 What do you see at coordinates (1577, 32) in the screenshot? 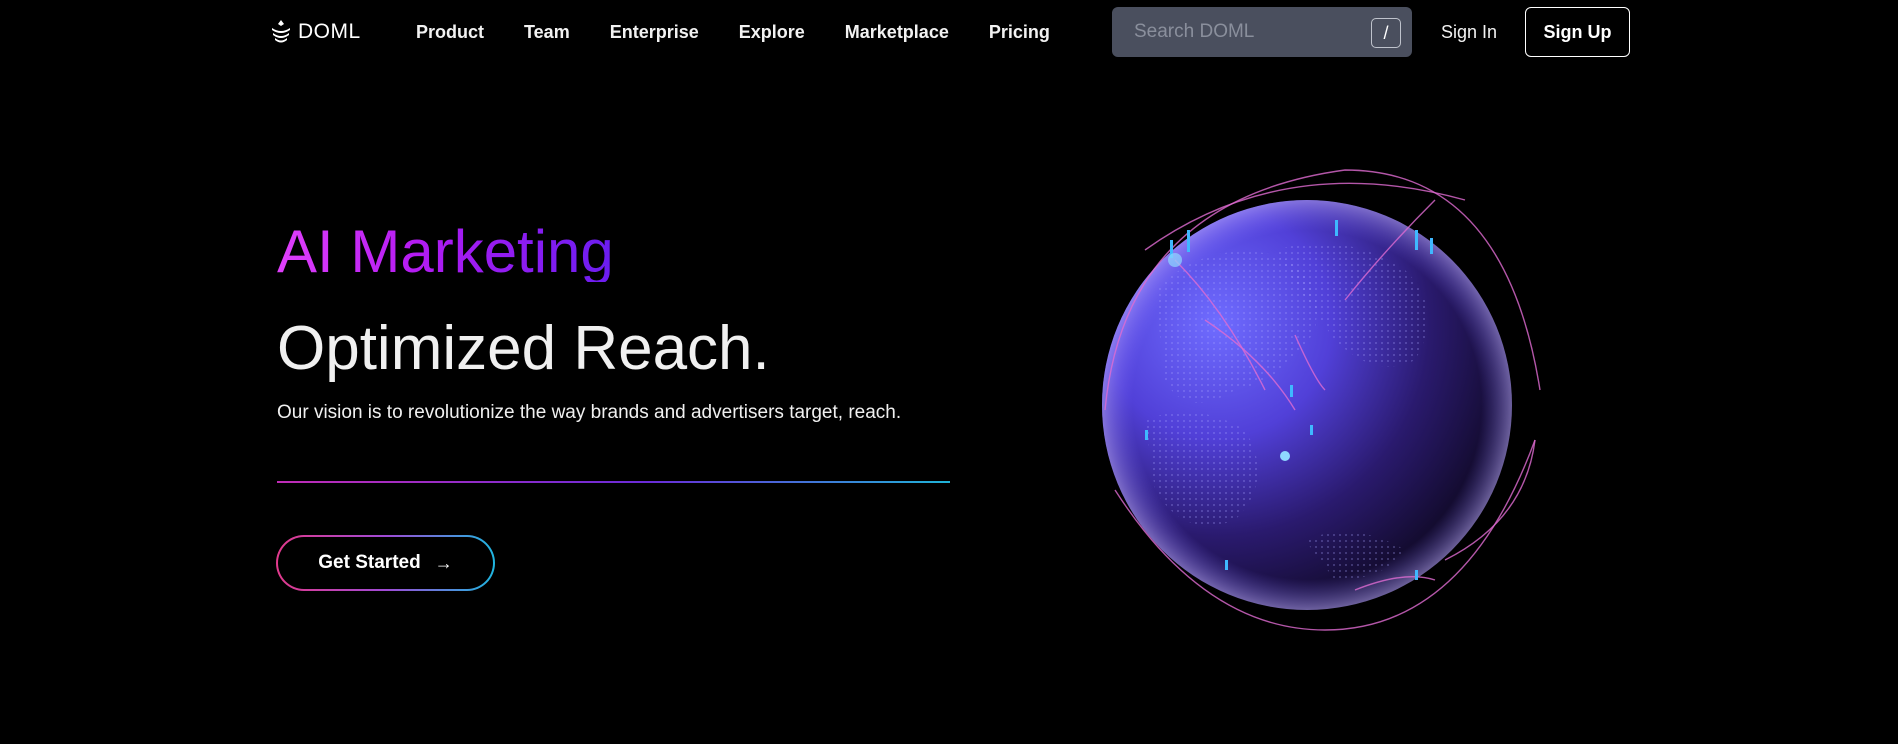
I see `sign-up-button: Sign Up` at bounding box center [1577, 32].